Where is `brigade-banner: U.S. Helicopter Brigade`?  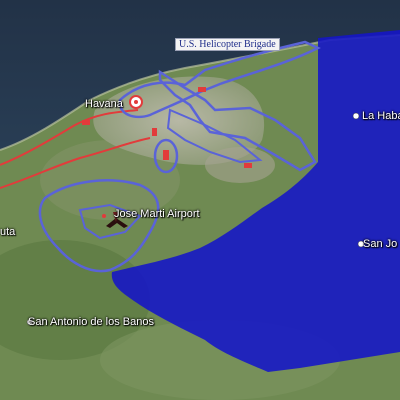
brigade-banner: U.S. Helicopter Brigade is located at coordinates (227, 44).